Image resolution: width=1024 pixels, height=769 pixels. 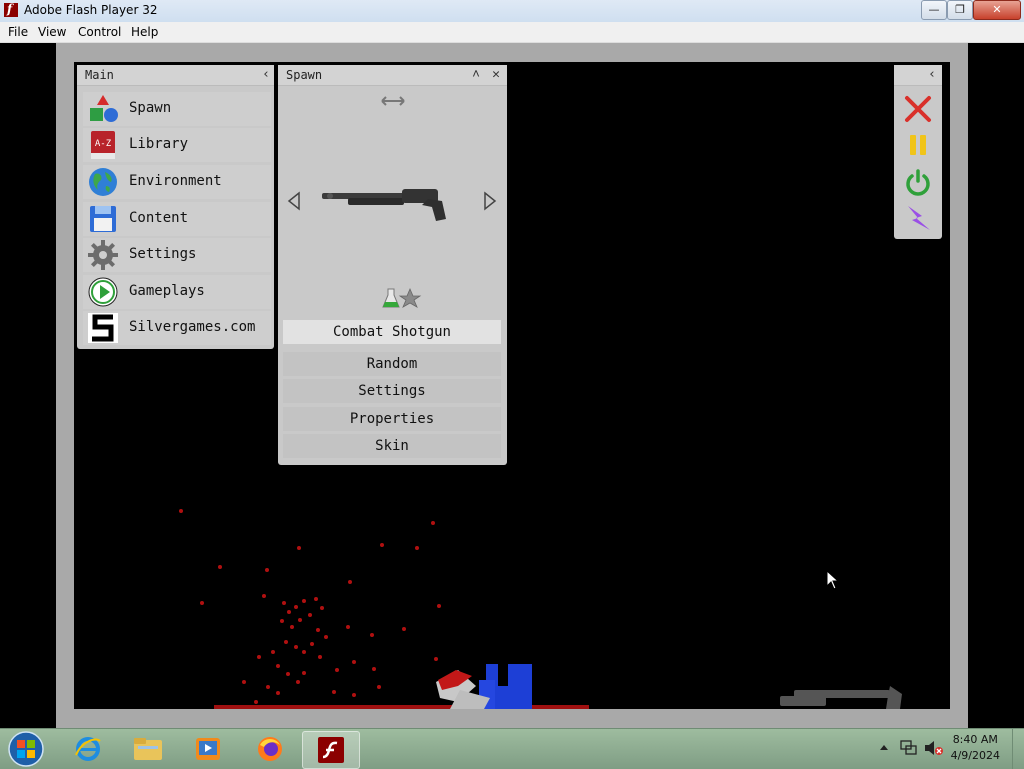 What do you see at coordinates (393, 101) in the screenshot?
I see `resize-arrows-icon` at bounding box center [393, 101].